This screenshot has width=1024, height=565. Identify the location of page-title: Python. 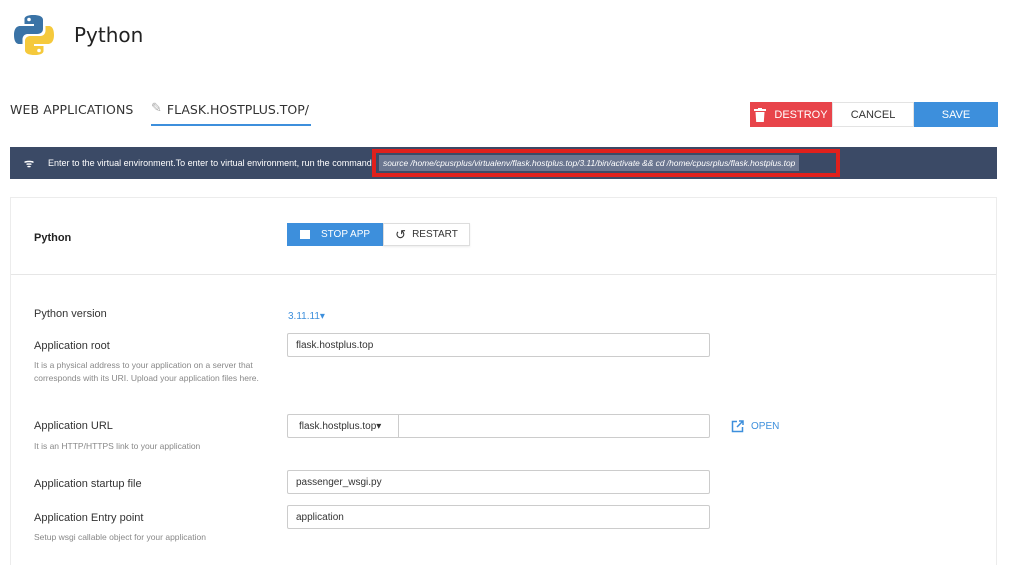
(109, 35).